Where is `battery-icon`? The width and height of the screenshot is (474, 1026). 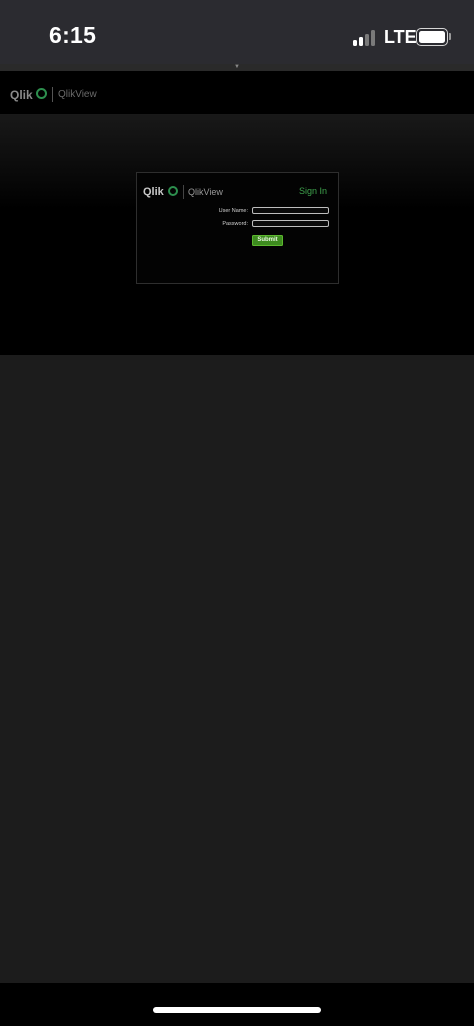
battery-icon is located at coordinates (432, 37).